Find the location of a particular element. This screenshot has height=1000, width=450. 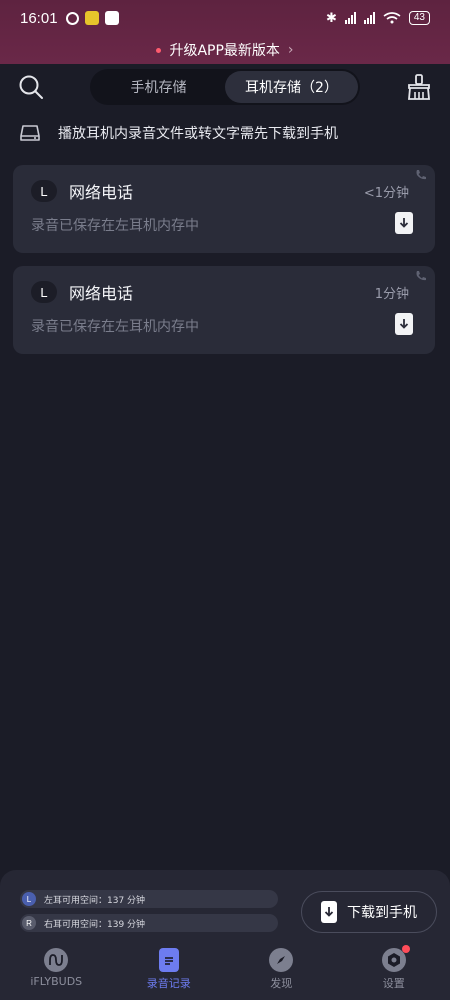

nav-label: 录音记录 is located at coordinates (168, 983).